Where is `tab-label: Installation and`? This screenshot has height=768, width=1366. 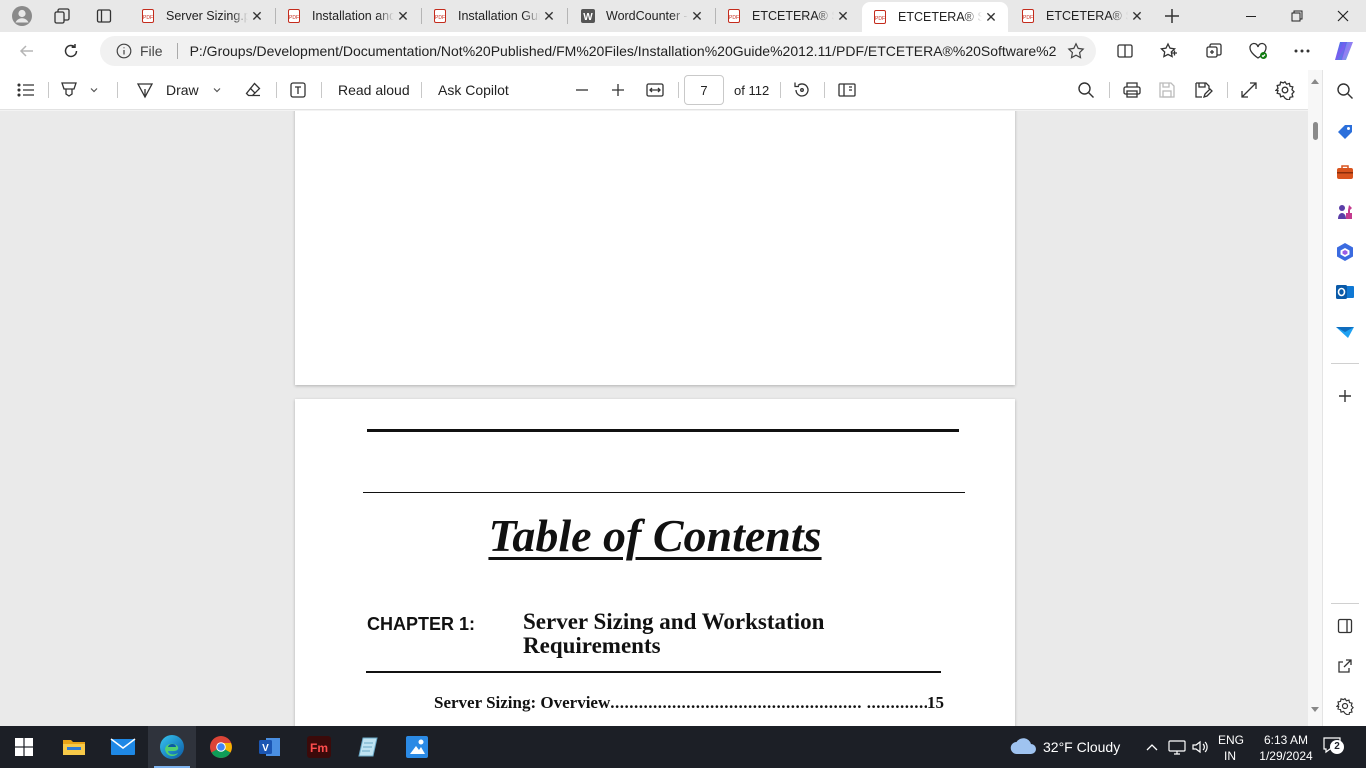 tab-label: Installation and is located at coordinates (353, 16).